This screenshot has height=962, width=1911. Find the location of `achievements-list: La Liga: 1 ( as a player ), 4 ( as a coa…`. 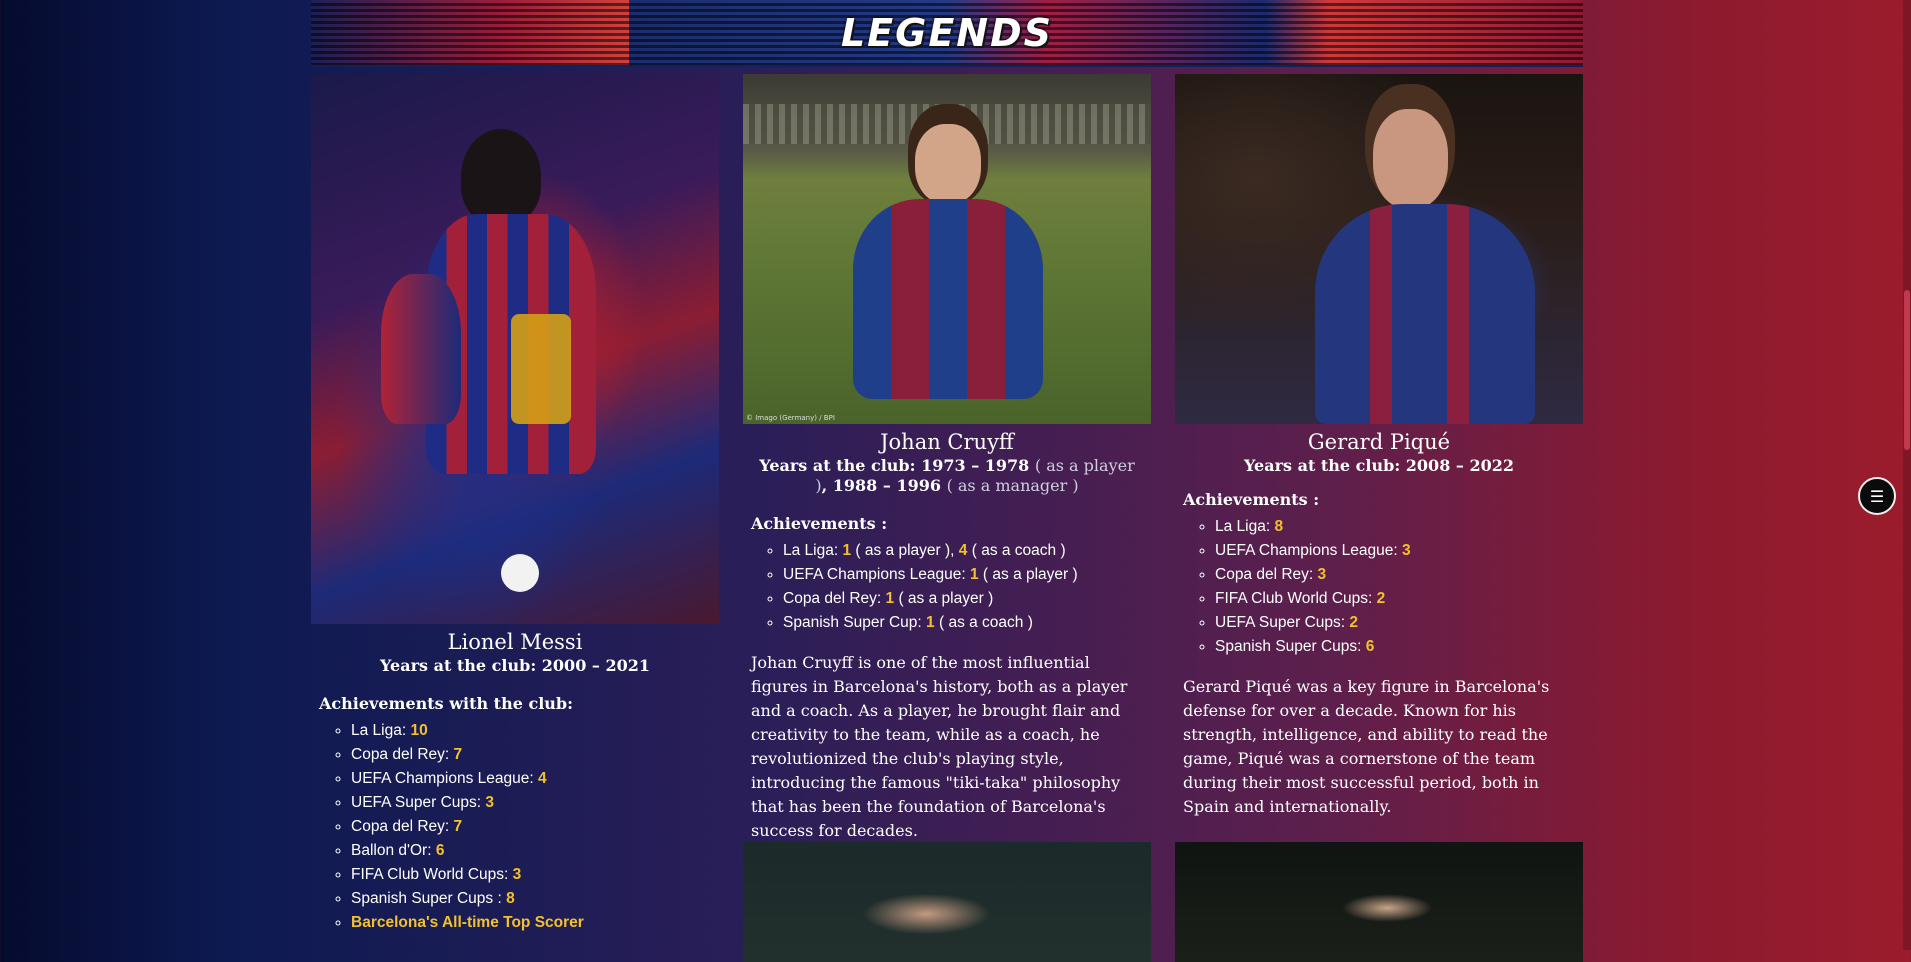

achievements-list: La Liga: 1 ( as a player ), 4 ( as a coa… is located at coordinates (947, 587).